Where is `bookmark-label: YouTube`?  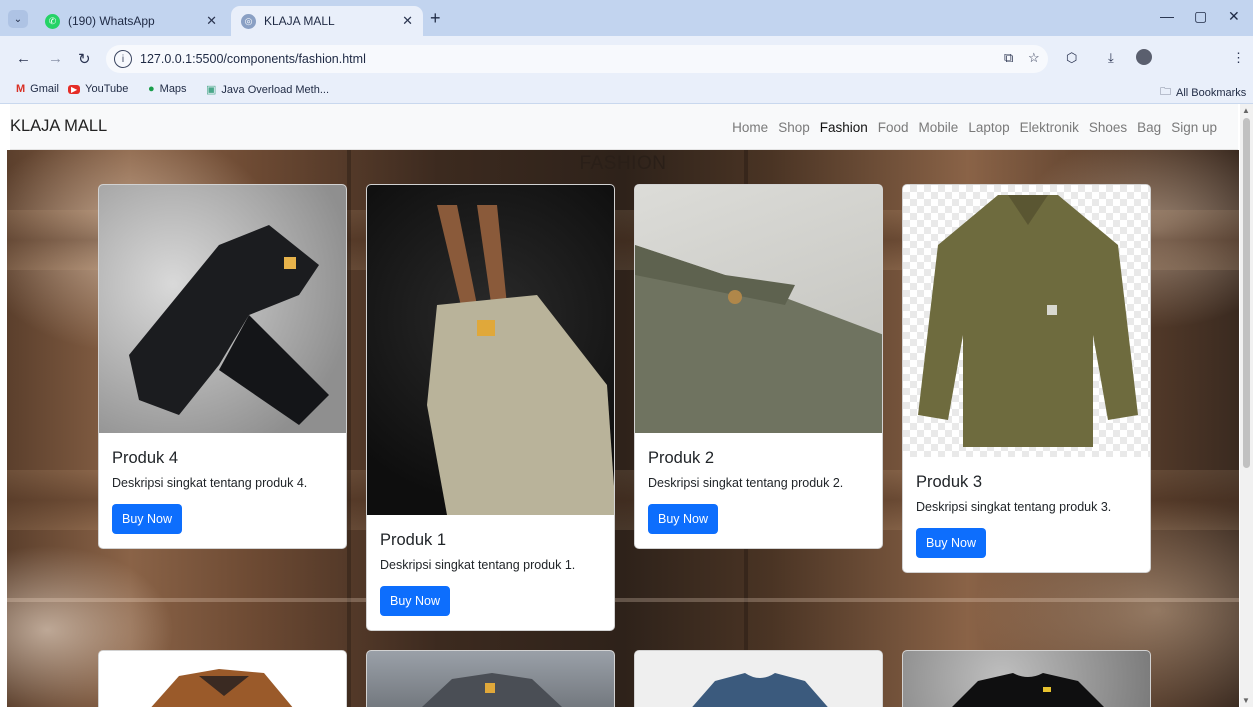 bookmark-label: YouTube is located at coordinates (107, 89).